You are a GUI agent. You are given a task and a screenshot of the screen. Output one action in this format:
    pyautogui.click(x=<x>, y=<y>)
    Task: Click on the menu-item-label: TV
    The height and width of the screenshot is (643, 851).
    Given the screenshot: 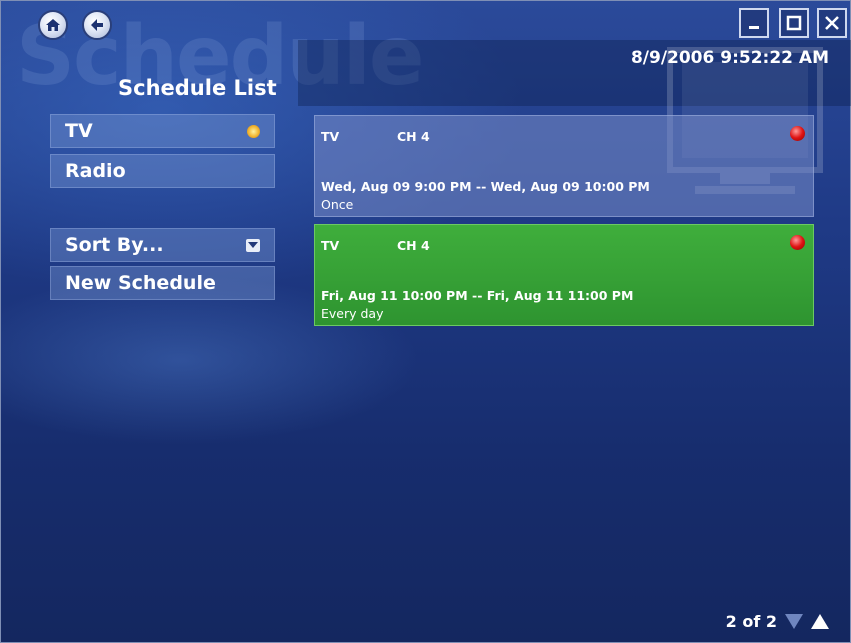 What is the action you would take?
    pyautogui.click(x=79, y=131)
    